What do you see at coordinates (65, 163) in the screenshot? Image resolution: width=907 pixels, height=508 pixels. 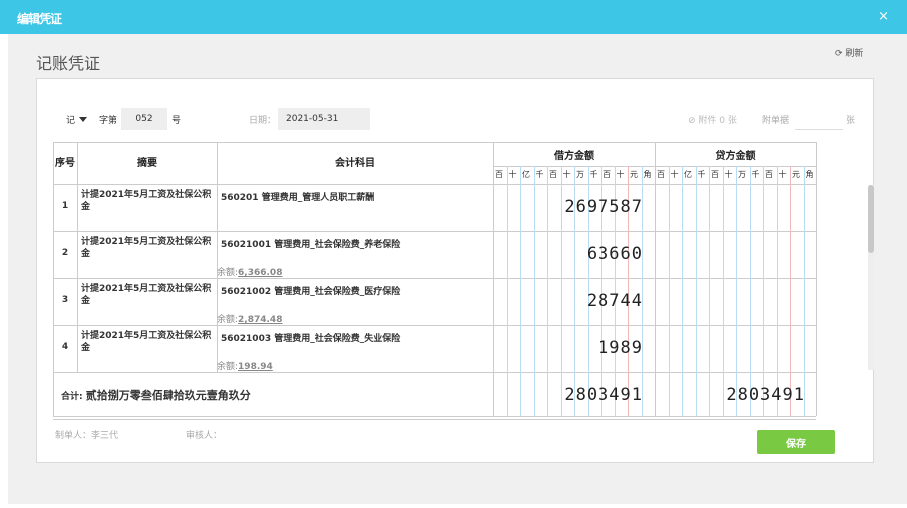 I see `header-seq: 序号` at bounding box center [65, 163].